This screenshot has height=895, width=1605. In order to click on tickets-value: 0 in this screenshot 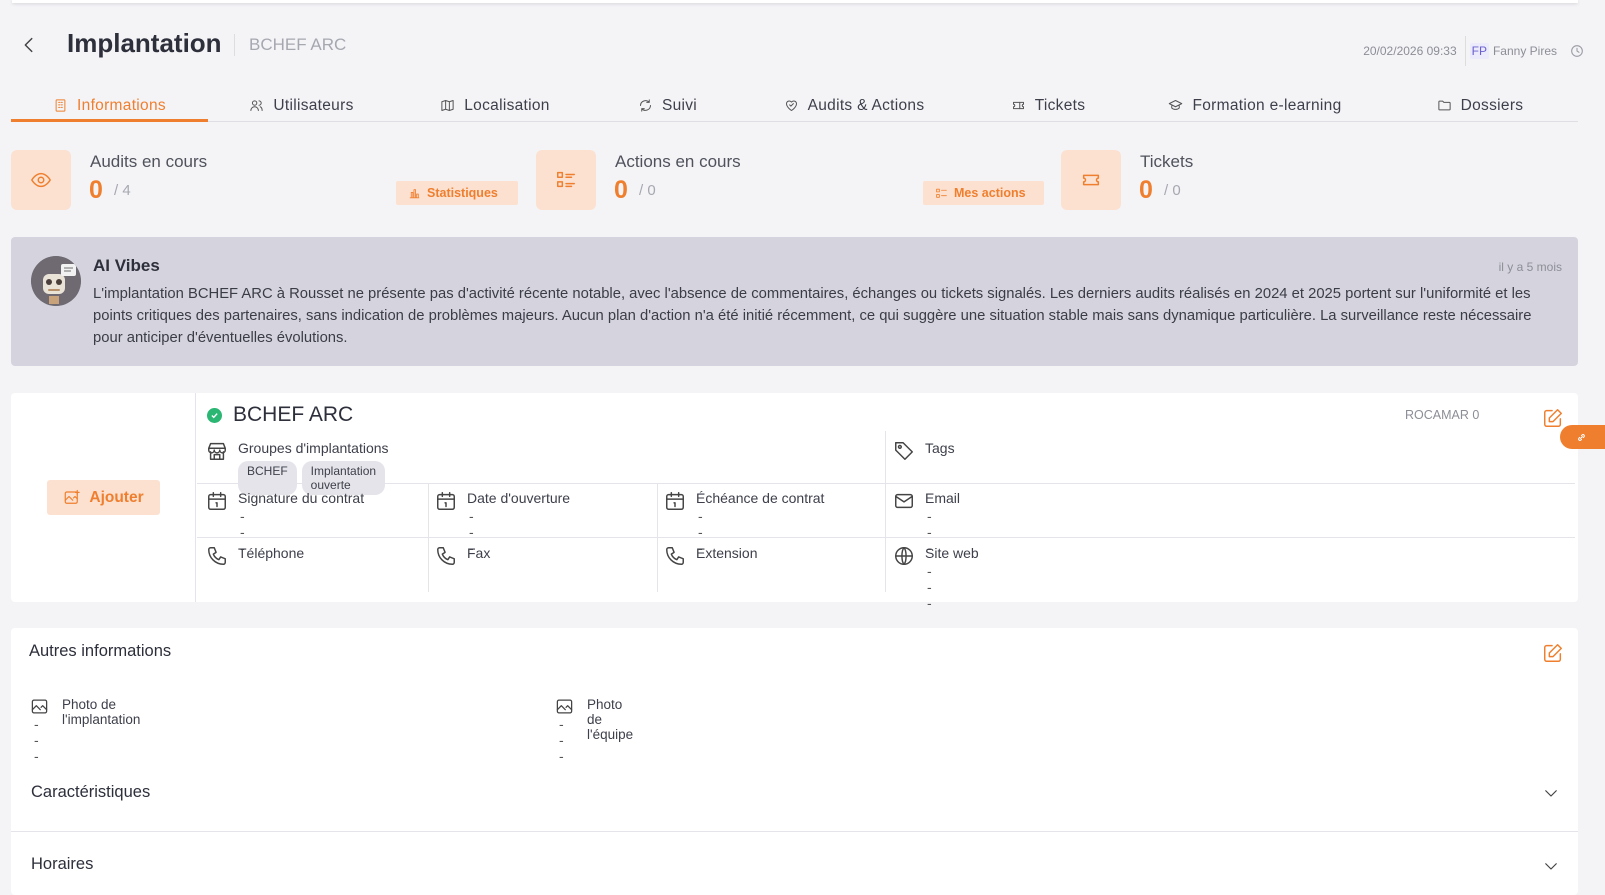, I will do `click(1146, 190)`.